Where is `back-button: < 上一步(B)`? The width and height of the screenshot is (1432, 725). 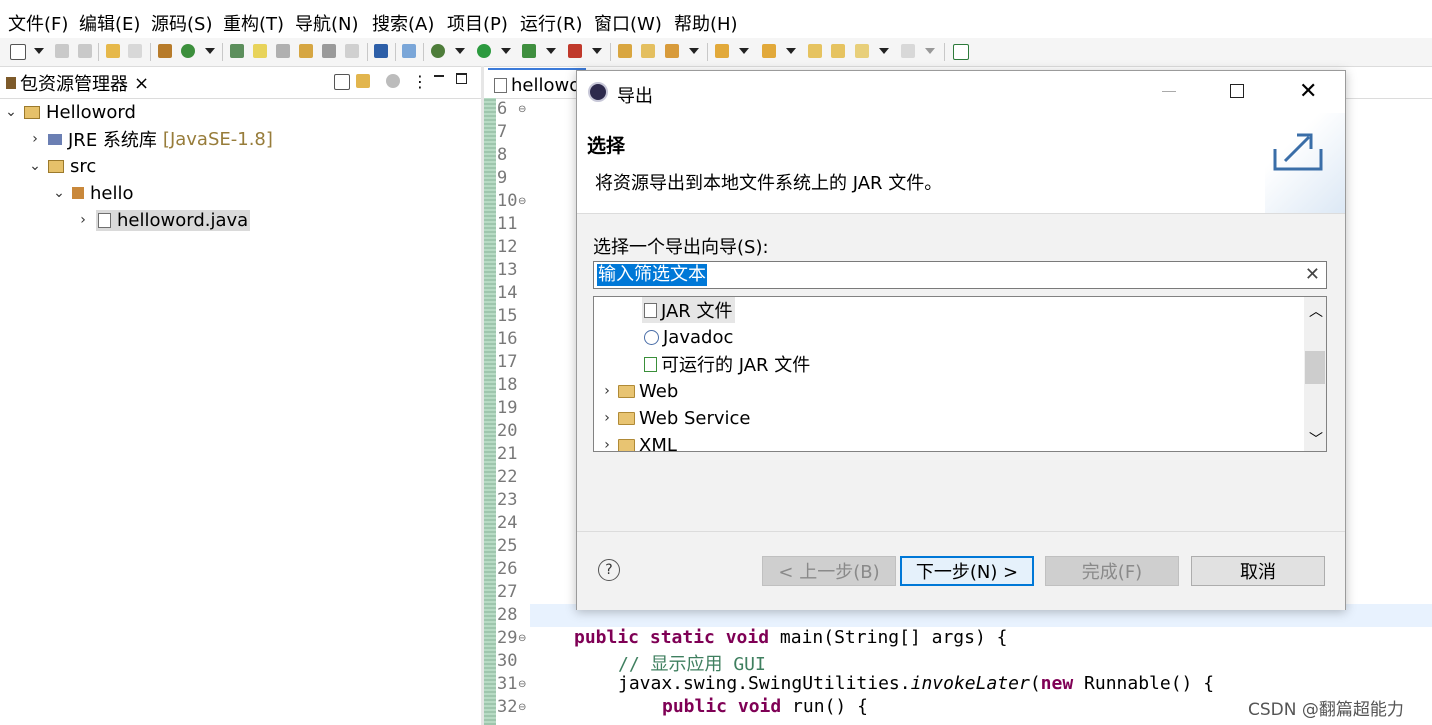 back-button: < 上一步(B) is located at coordinates (829, 571).